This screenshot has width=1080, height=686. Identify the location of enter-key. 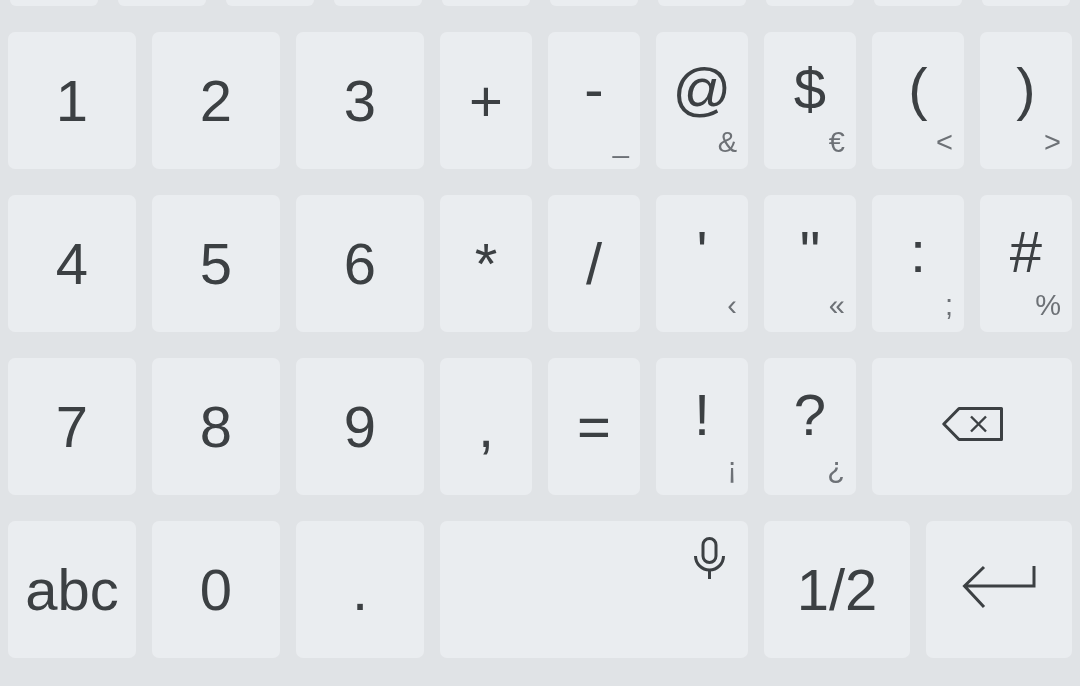
(999, 589).